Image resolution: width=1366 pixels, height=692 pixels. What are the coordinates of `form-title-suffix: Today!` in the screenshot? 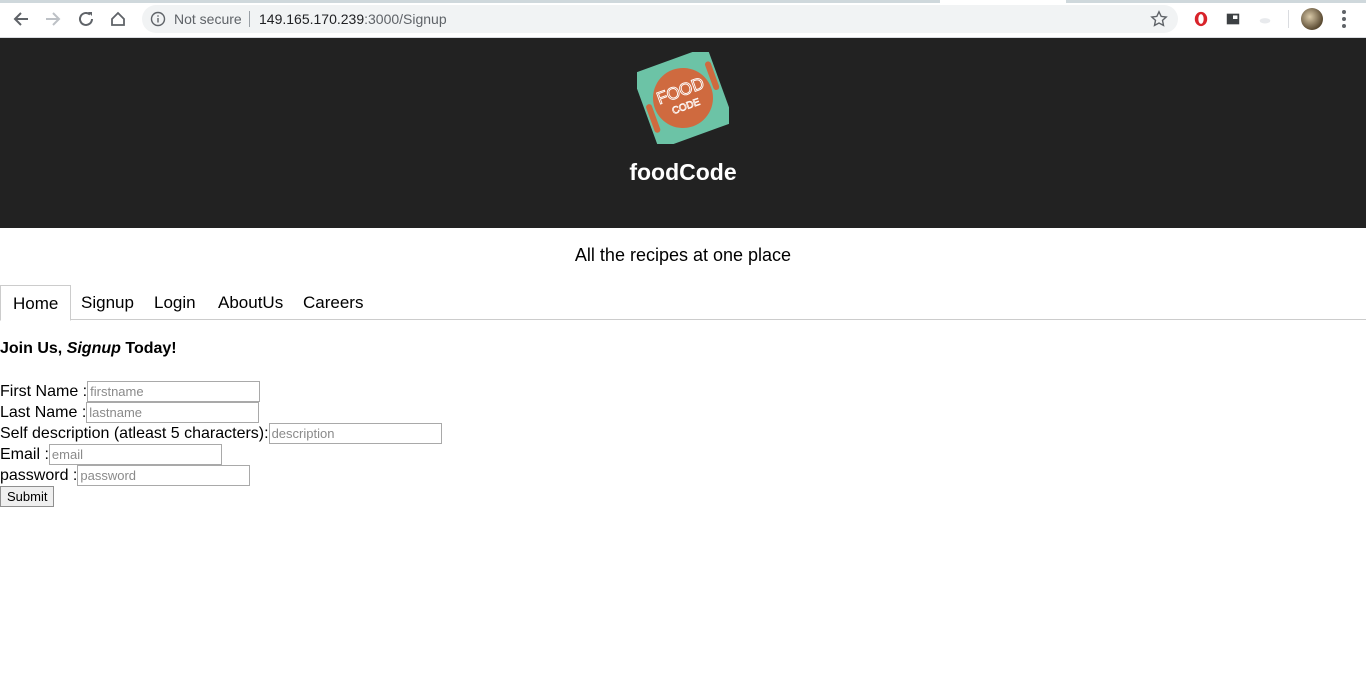 It's located at (148, 348).